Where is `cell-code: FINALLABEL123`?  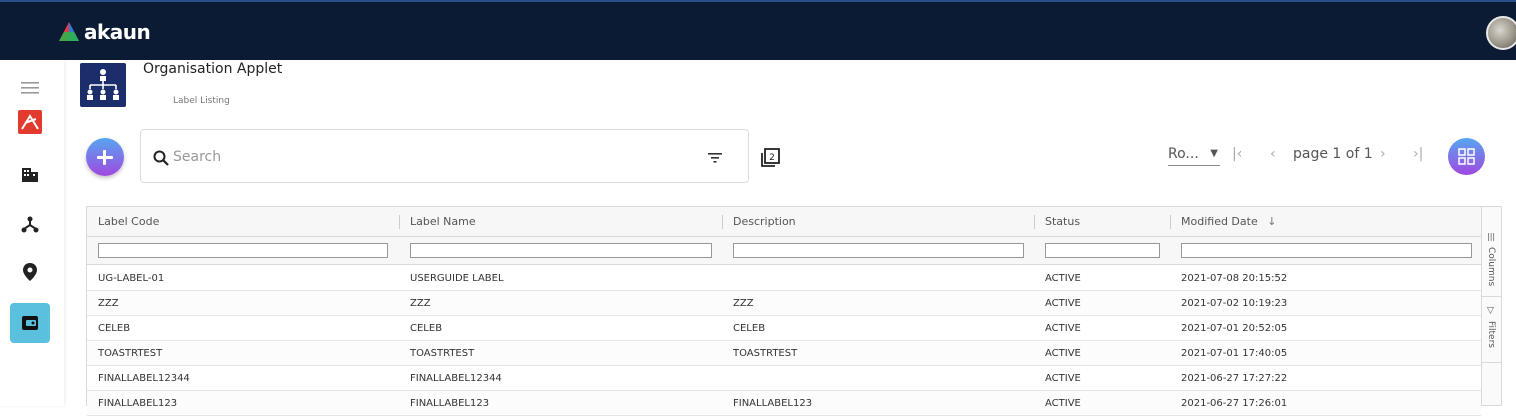
cell-code: FINALLABEL123 is located at coordinates (138, 403).